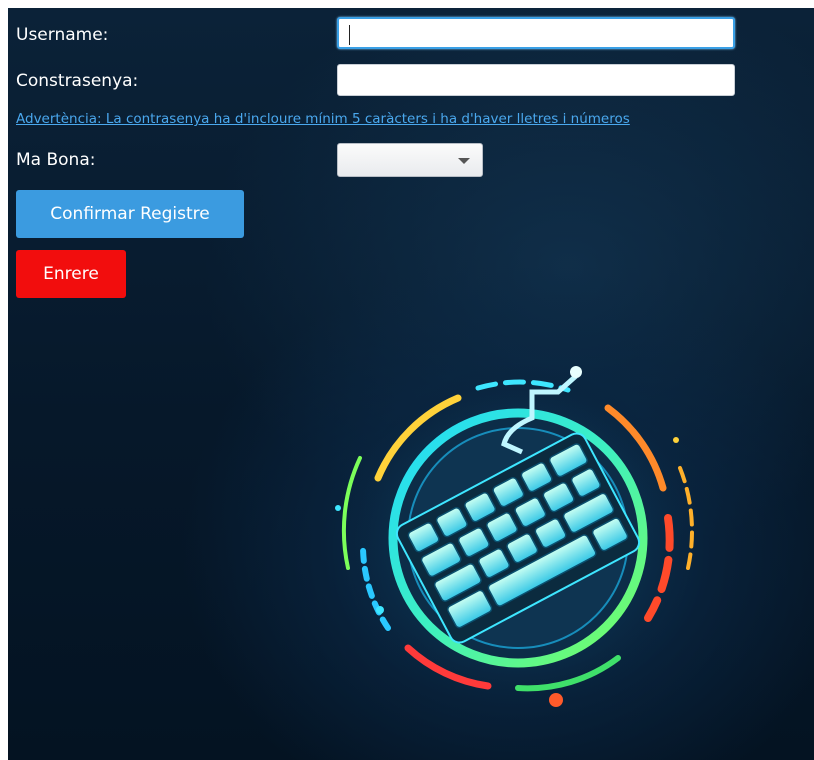  Describe the element at coordinates (62, 35) in the screenshot. I see `username-label: Username:` at that location.